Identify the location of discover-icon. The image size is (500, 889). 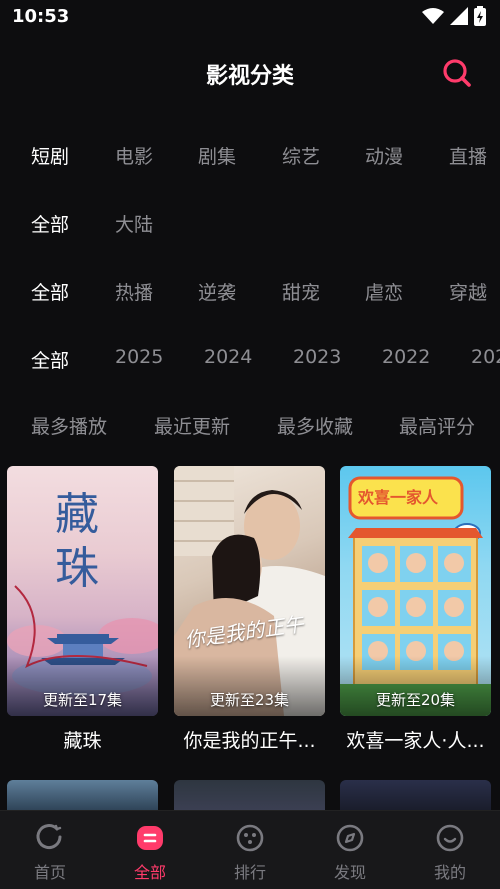
(350, 838).